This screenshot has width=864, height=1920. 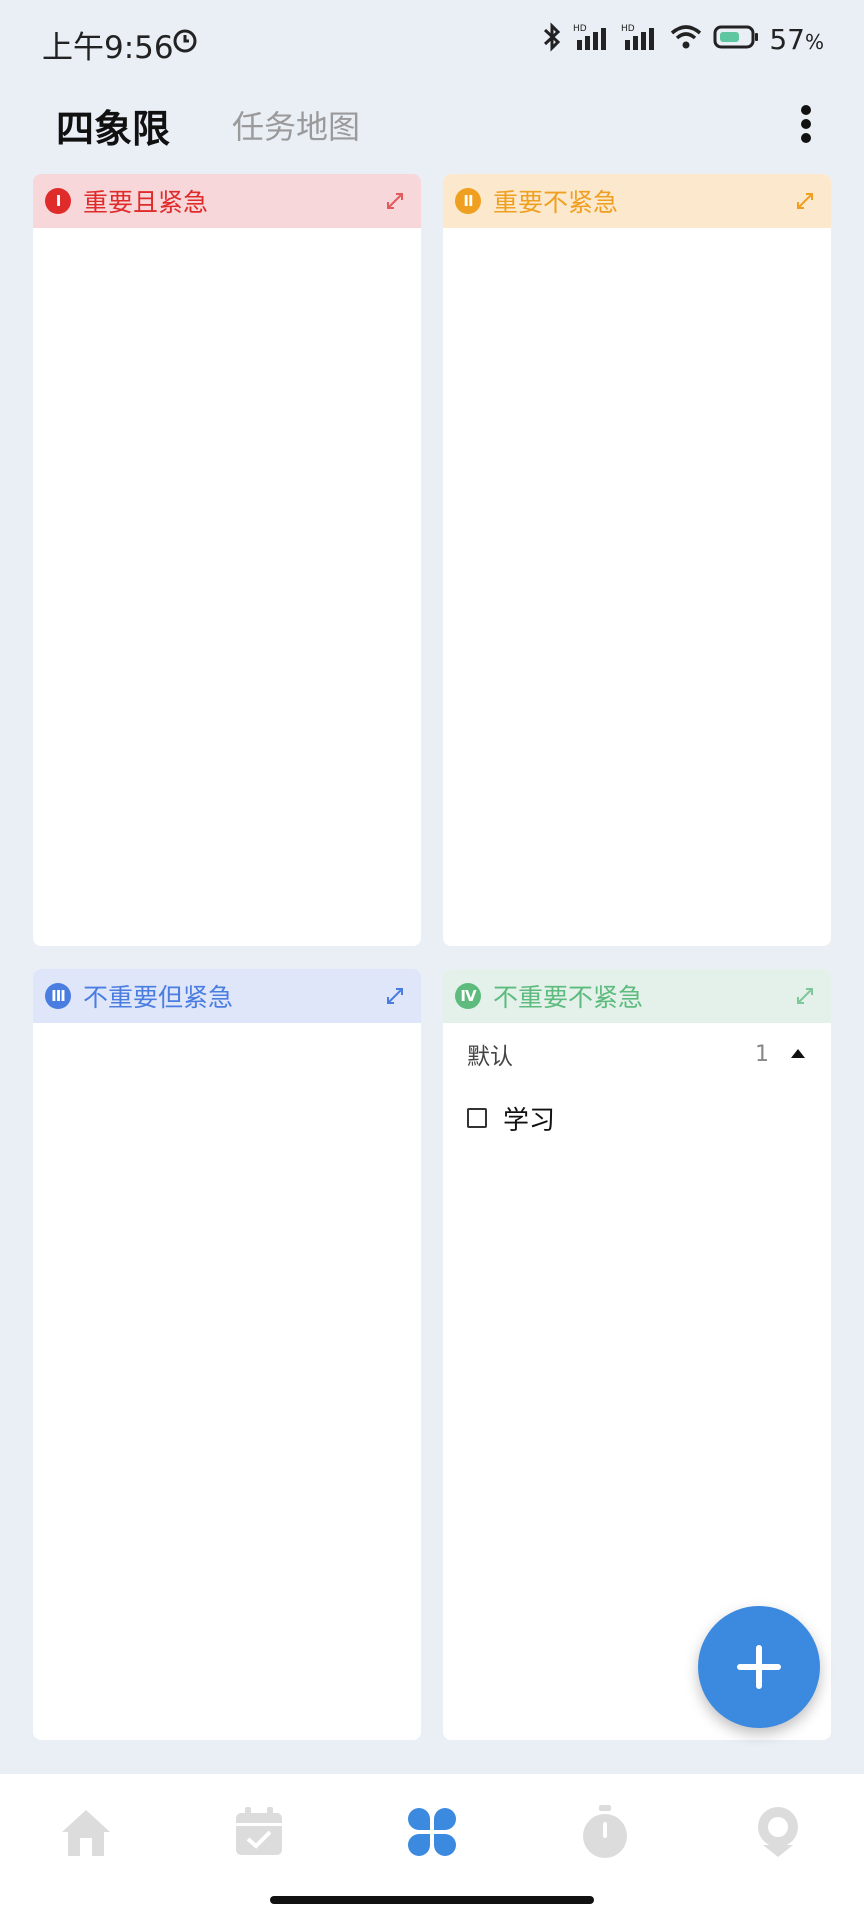 What do you see at coordinates (296, 125) in the screenshot?
I see `tab-task-map: 任务地图` at bounding box center [296, 125].